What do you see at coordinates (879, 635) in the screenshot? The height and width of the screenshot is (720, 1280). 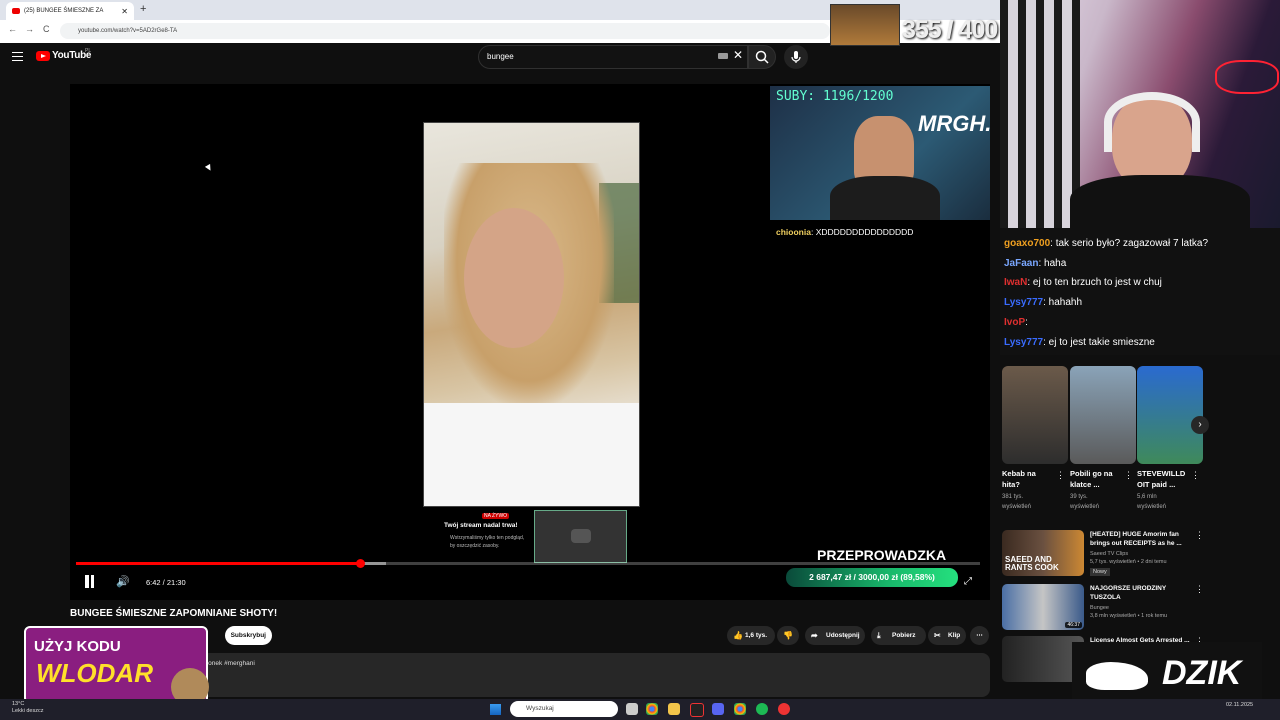 I see `download-icon: ⤓` at bounding box center [879, 635].